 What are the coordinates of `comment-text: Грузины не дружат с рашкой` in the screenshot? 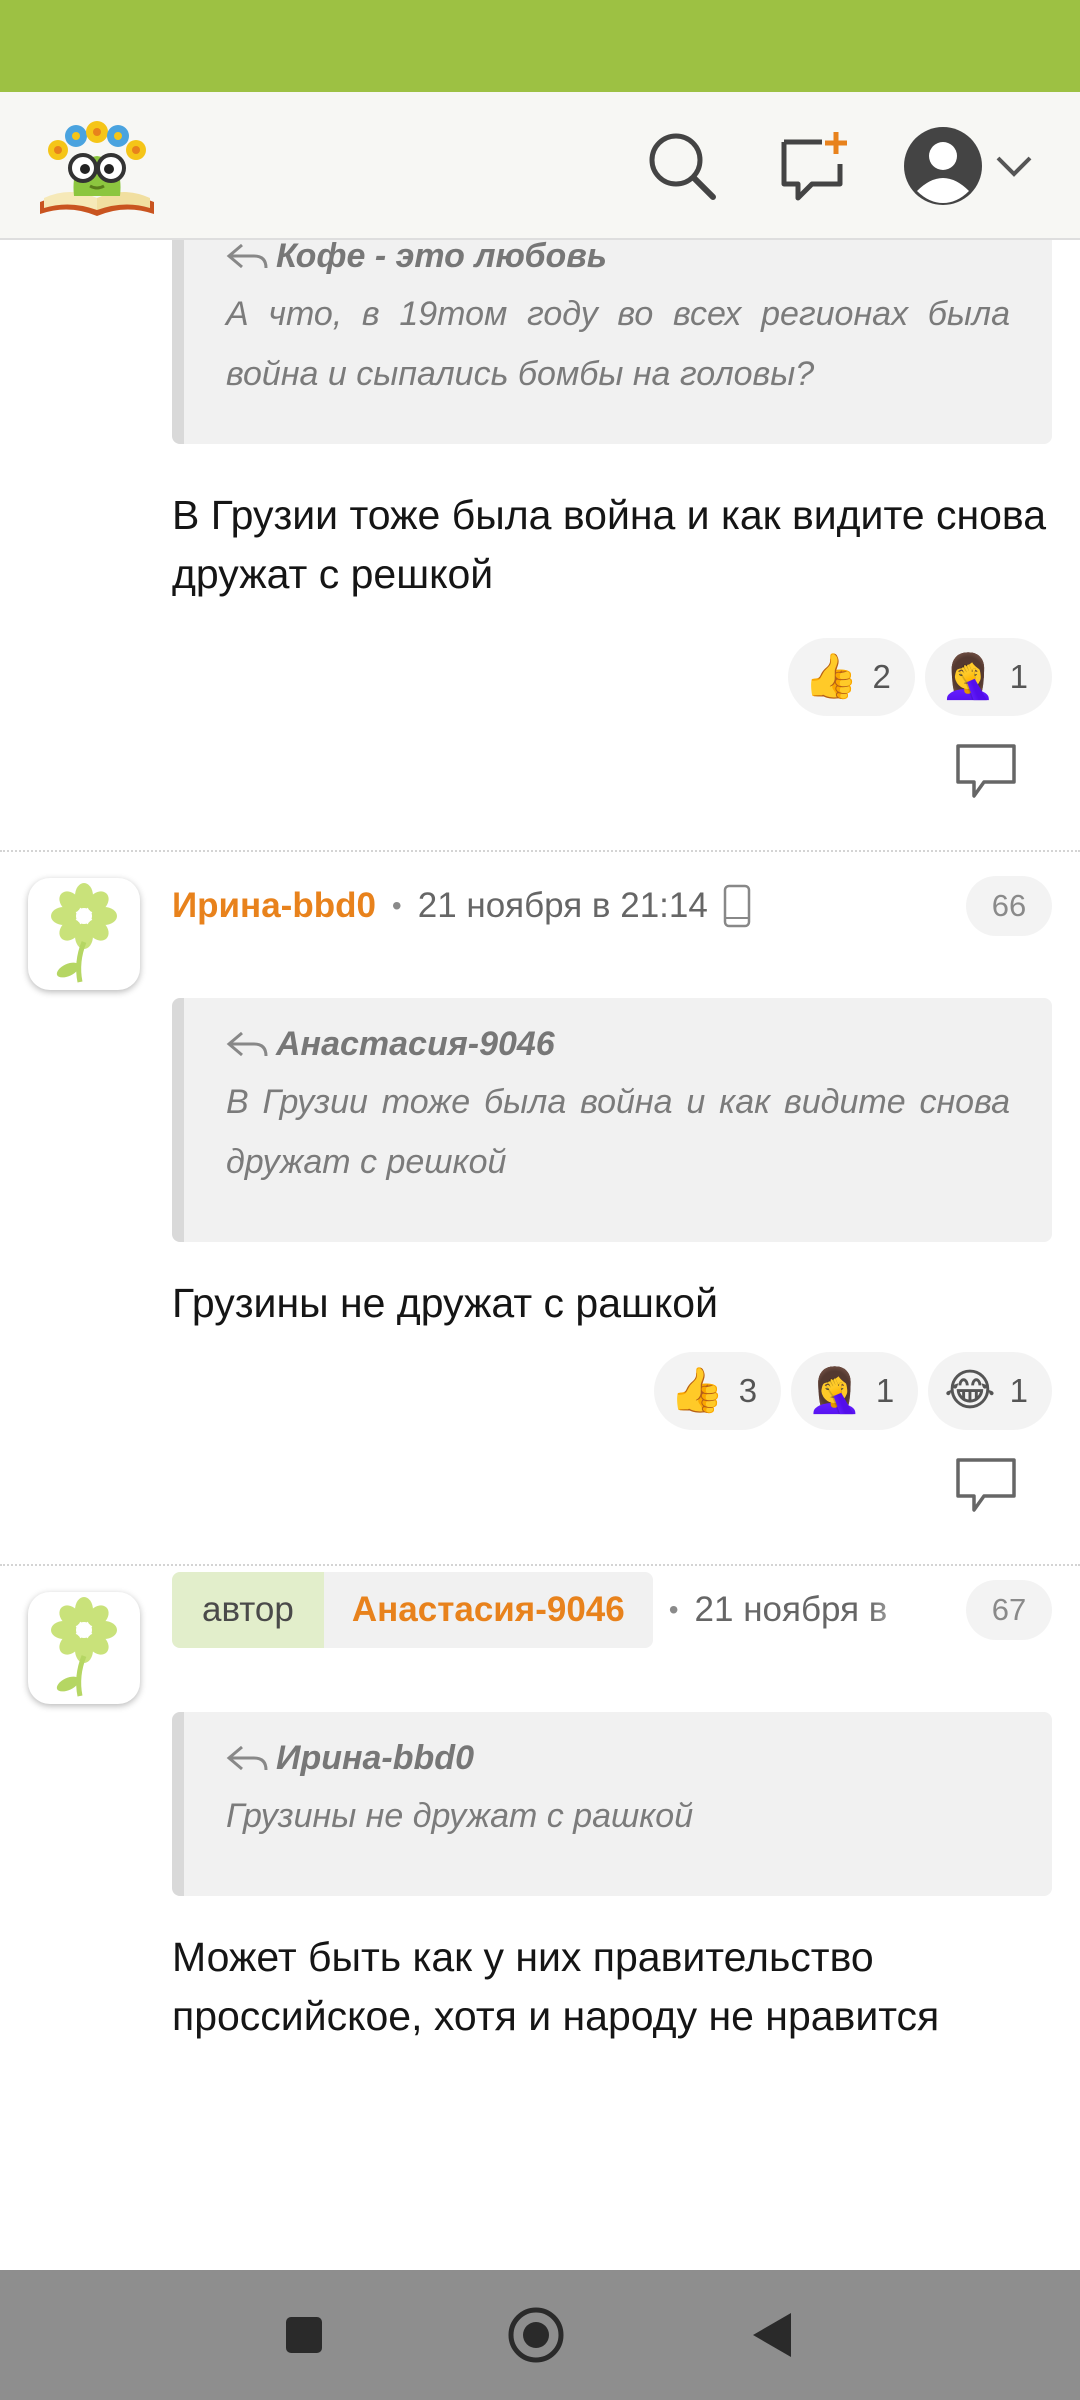 It's located at (445, 1303).